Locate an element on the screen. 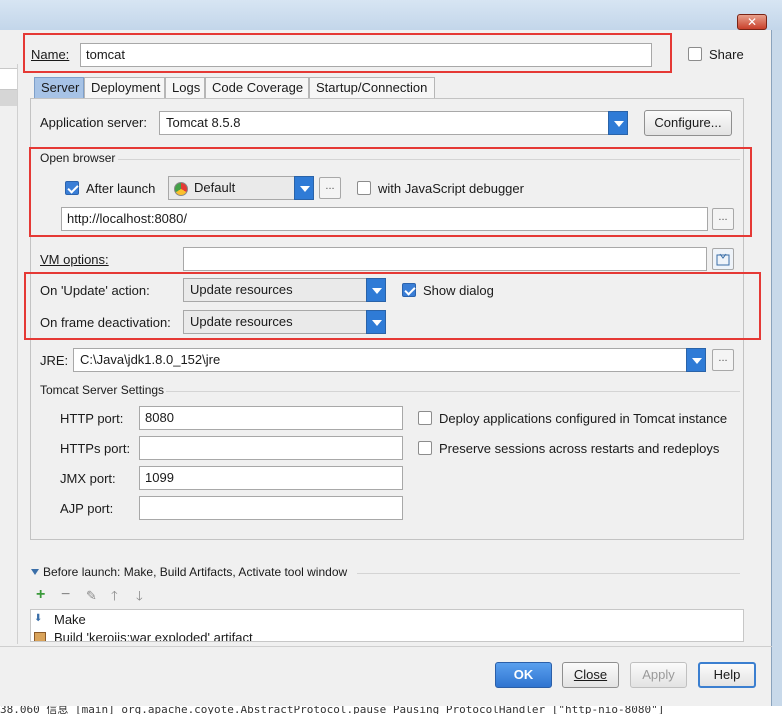  remove-icon: − is located at coordinates (65, 595).